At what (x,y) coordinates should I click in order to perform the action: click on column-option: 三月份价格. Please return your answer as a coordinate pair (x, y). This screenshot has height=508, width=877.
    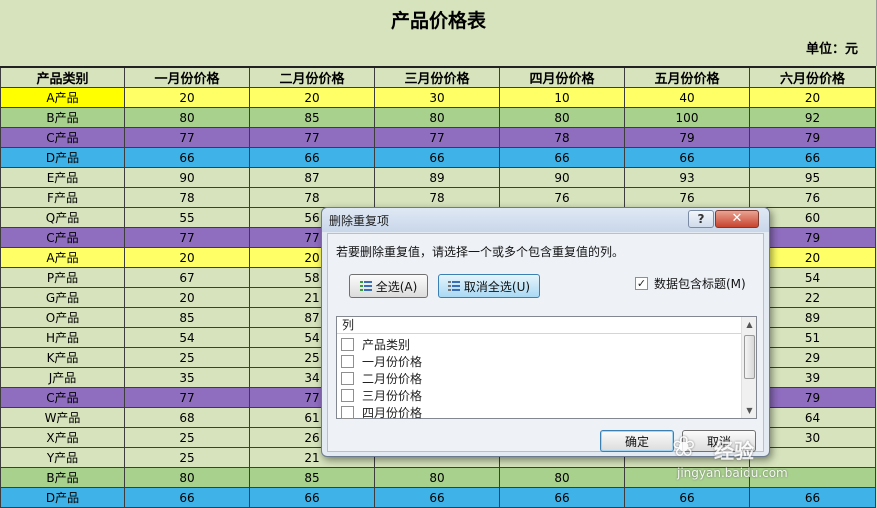
    Looking at the image, I should click on (381, 395).